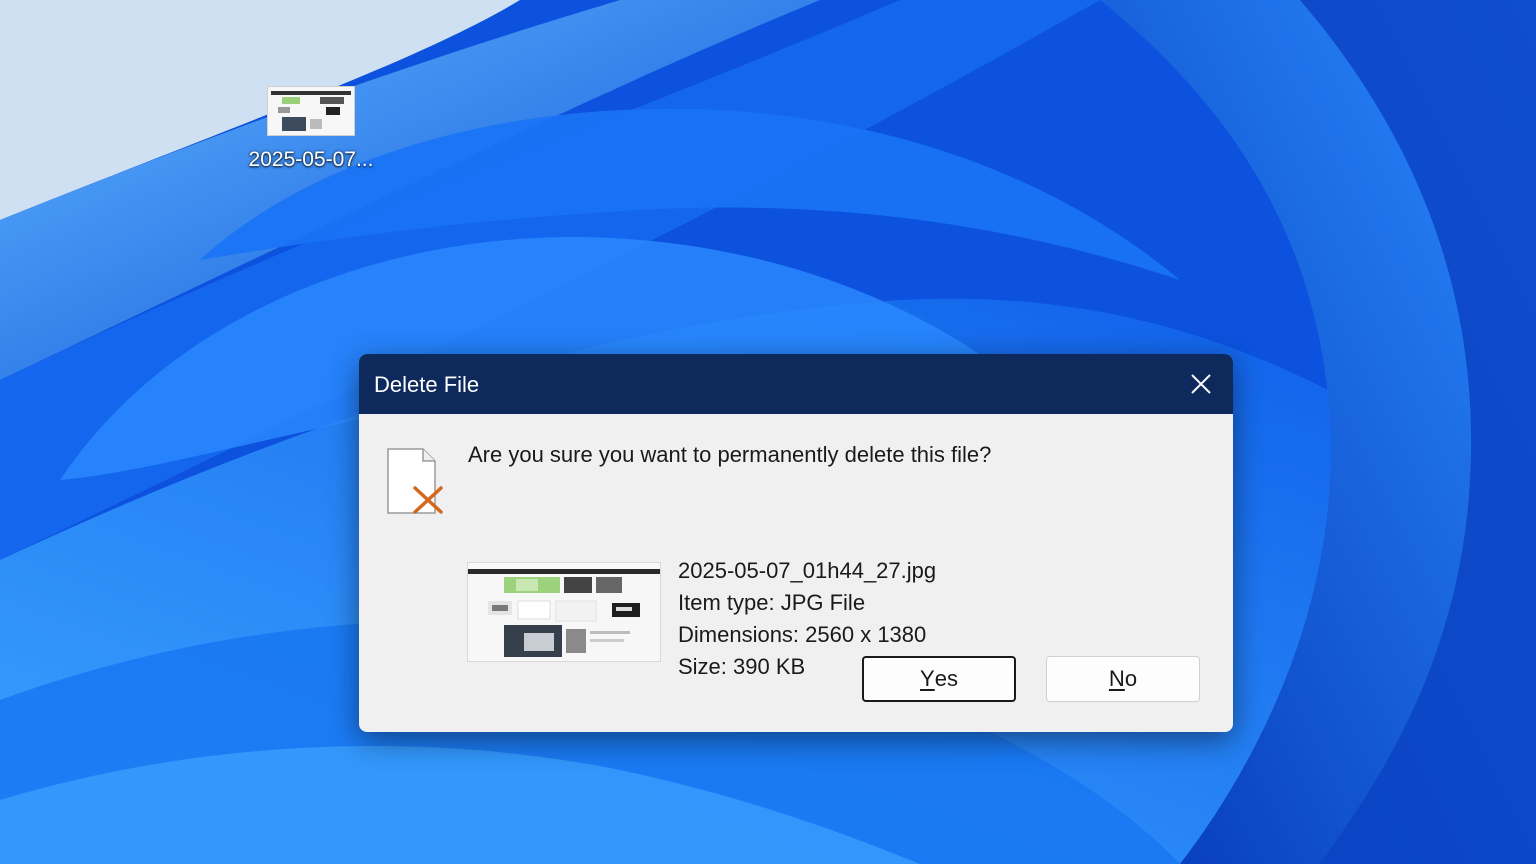 The image size is (1536, 864). Describe the element at coordinates (796, 384) in the screenshot. I see `dialog-titlebar: Delete File` at that location.